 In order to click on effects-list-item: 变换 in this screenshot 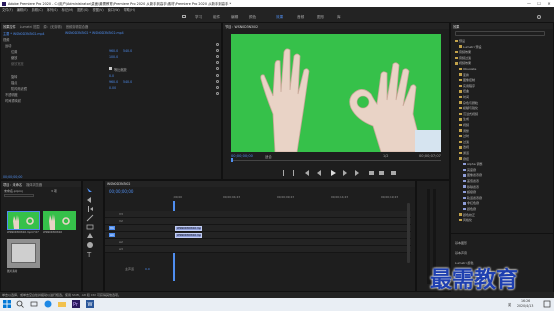, I will do `click(464, 75)`.